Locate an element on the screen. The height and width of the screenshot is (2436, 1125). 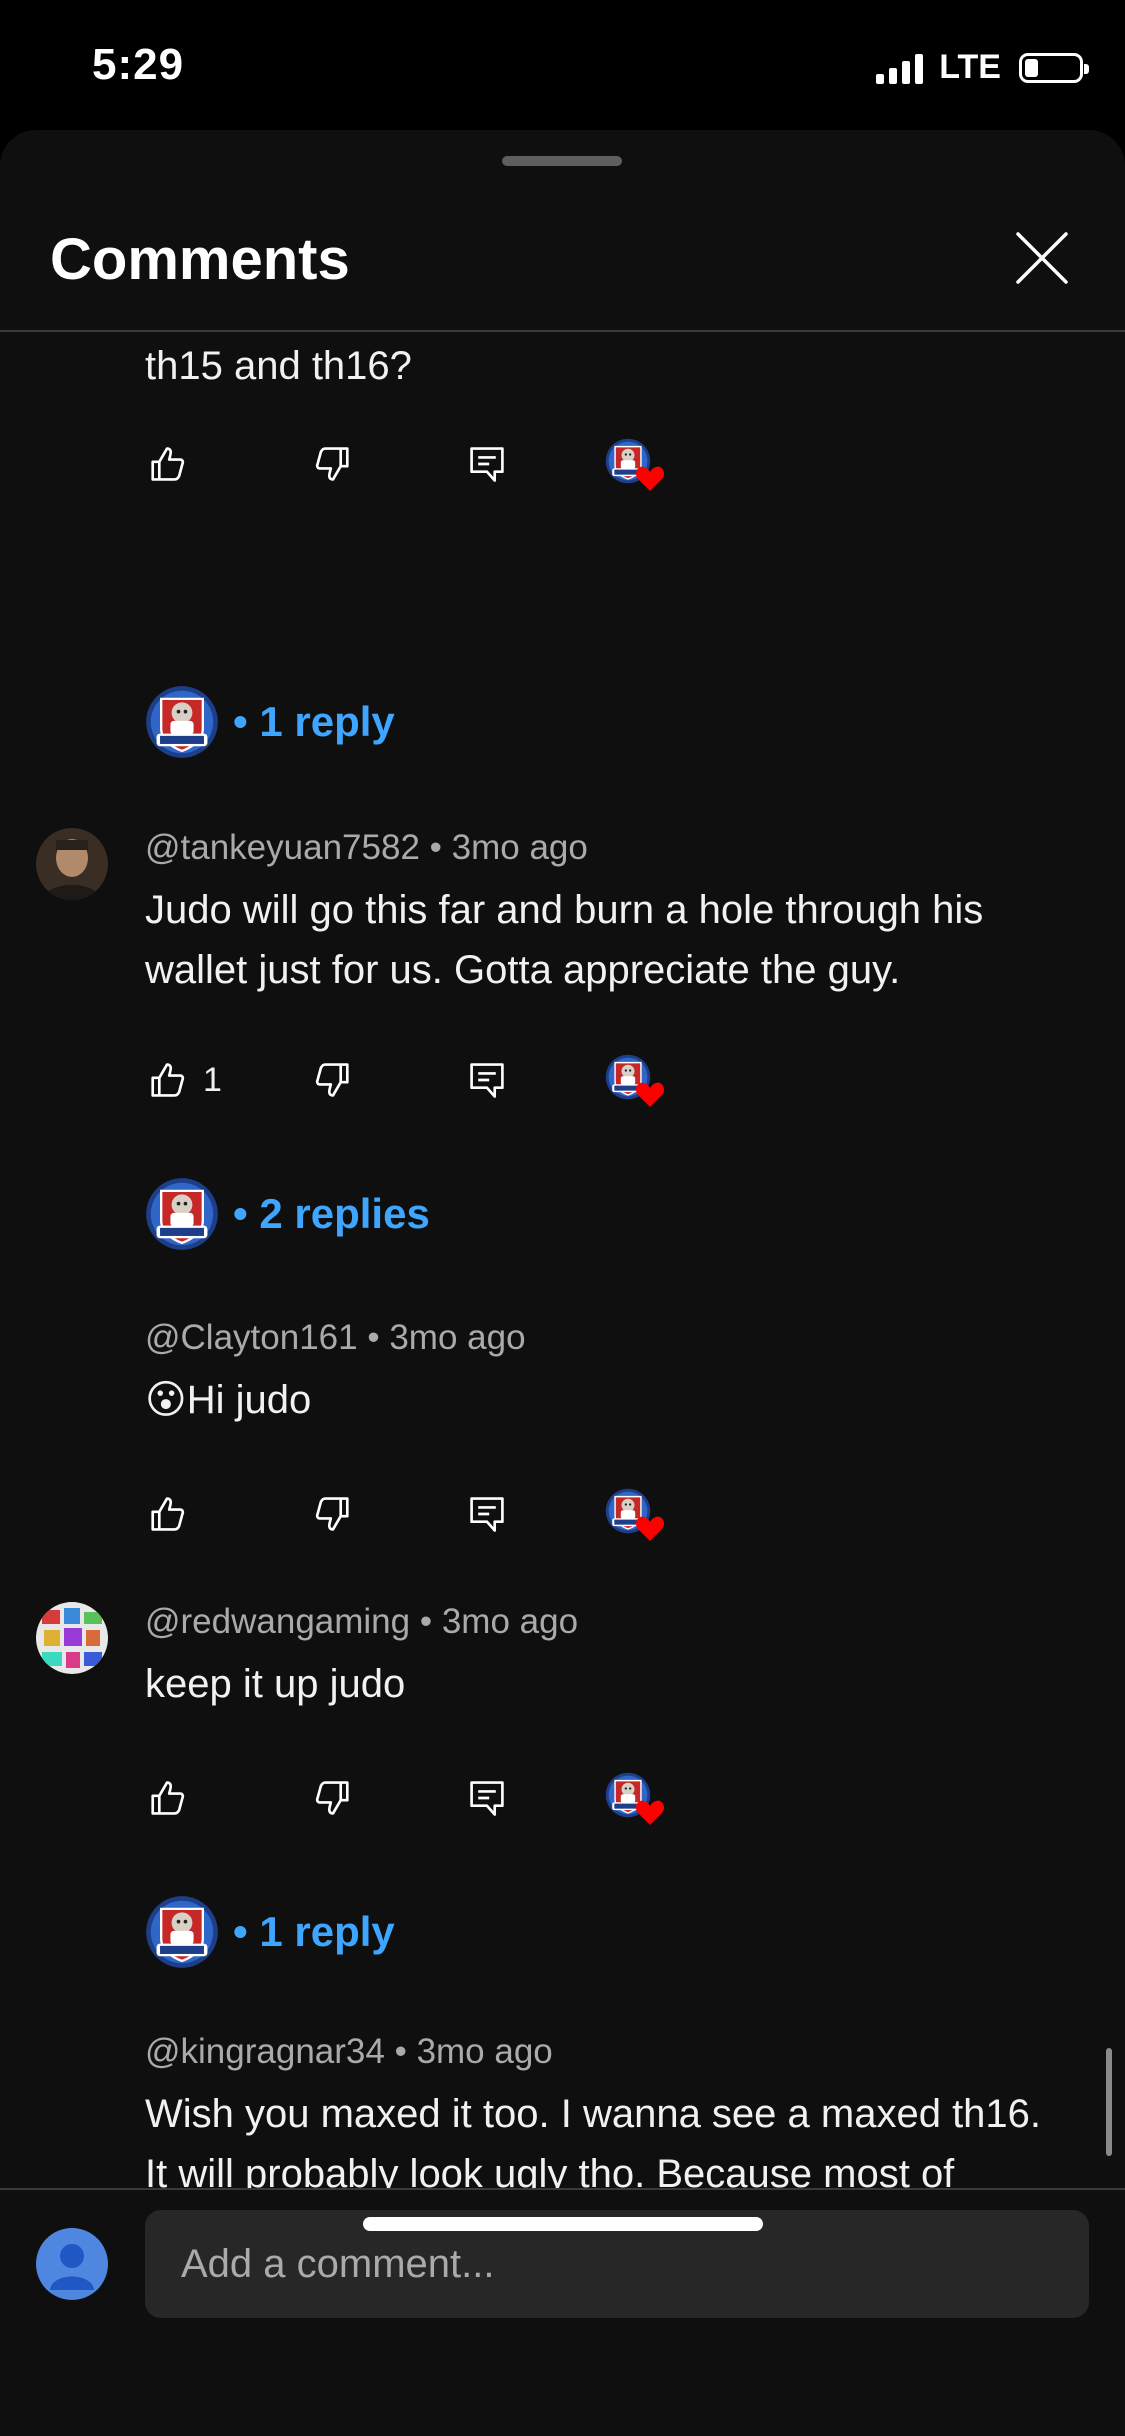
comments-header: Comments is located at coordinates (562, 231).